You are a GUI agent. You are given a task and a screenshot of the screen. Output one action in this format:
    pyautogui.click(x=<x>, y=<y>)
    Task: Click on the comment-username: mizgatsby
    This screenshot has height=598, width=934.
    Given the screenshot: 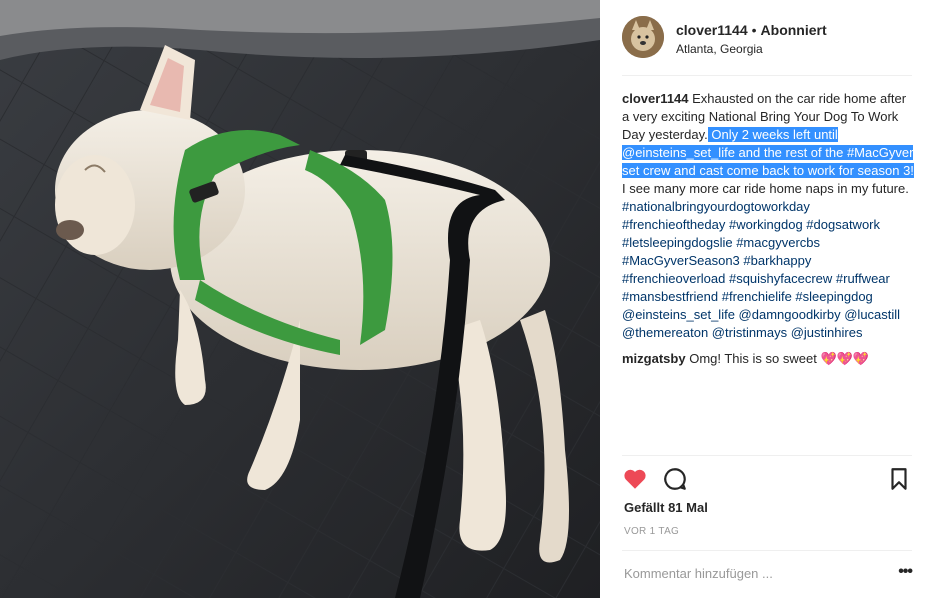 What is the action you would take?
    pyautogui.click(x=654, y=358)
    